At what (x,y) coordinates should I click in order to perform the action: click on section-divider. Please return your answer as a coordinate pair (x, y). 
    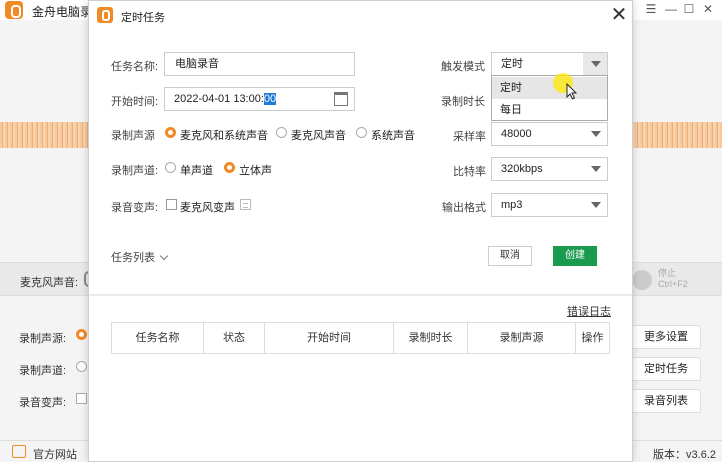
    Looking at the image, I should click on (360, 295).